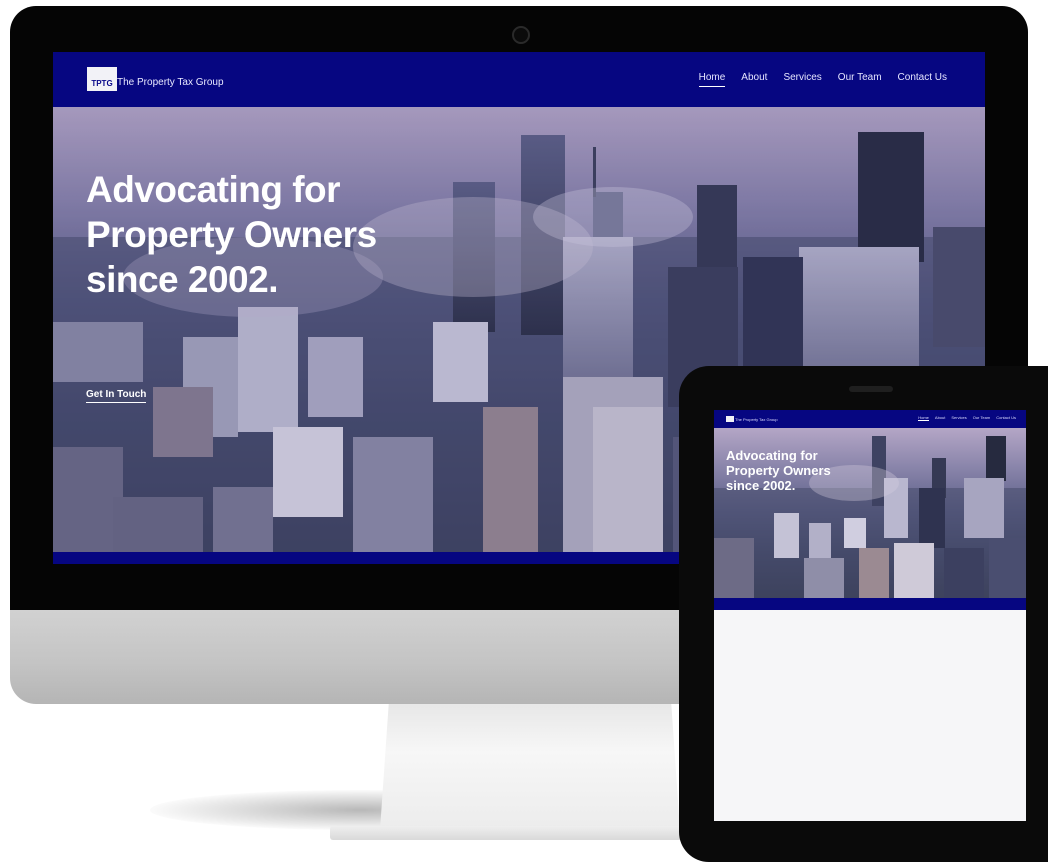 This screenshot has height=862, width=1048. I want to click on monitor-stand, so click(530, 765).